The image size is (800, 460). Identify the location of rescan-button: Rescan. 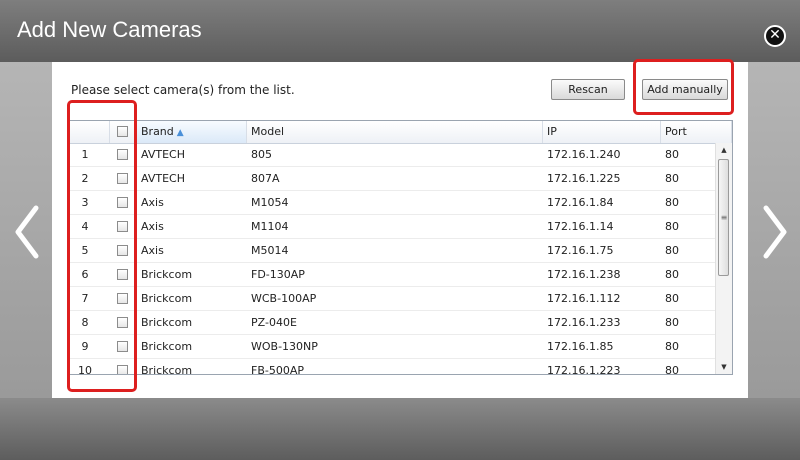
(588, 89).